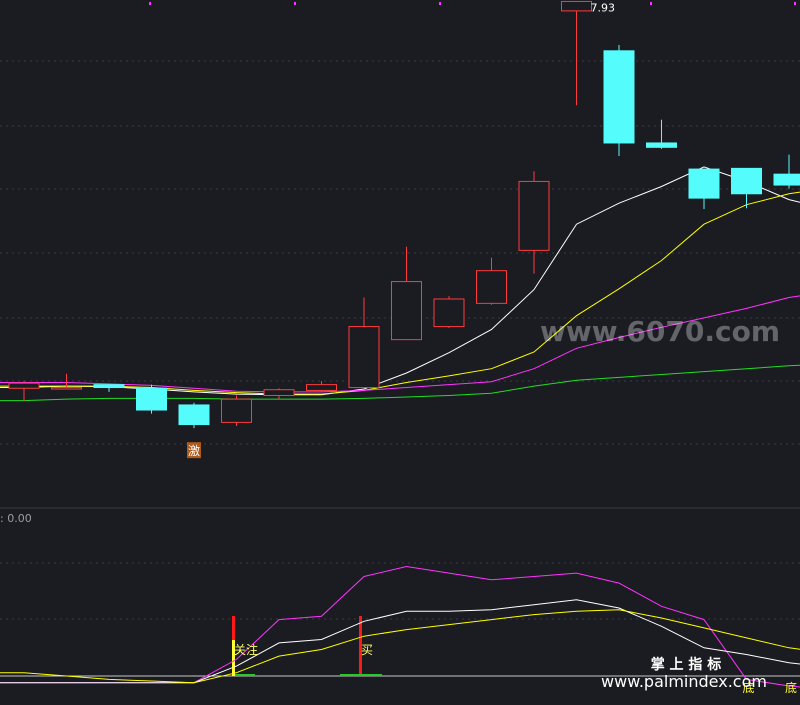 The width and height of the screenshot is (800, 705). I want to click on signal-label: 底, so click(791, 687).